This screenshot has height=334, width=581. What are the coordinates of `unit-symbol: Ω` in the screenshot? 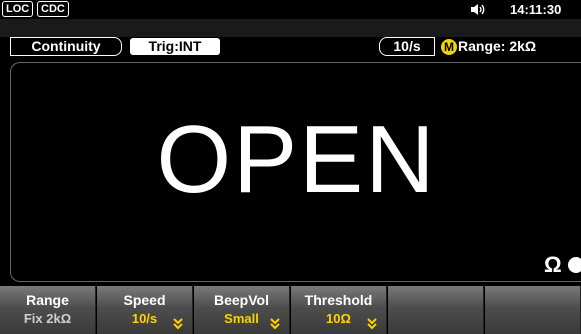 It's located at (553, 264).